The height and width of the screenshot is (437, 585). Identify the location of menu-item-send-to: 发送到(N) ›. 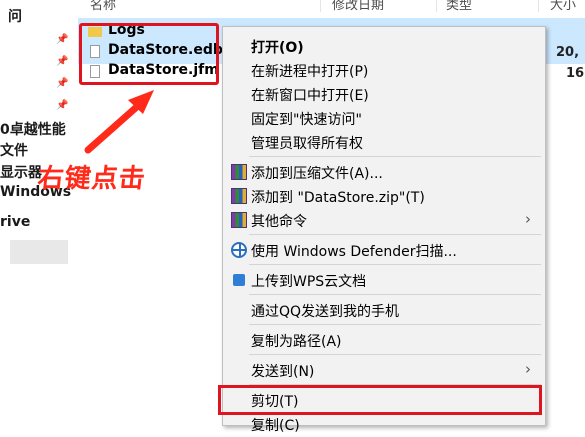
(384, 370).